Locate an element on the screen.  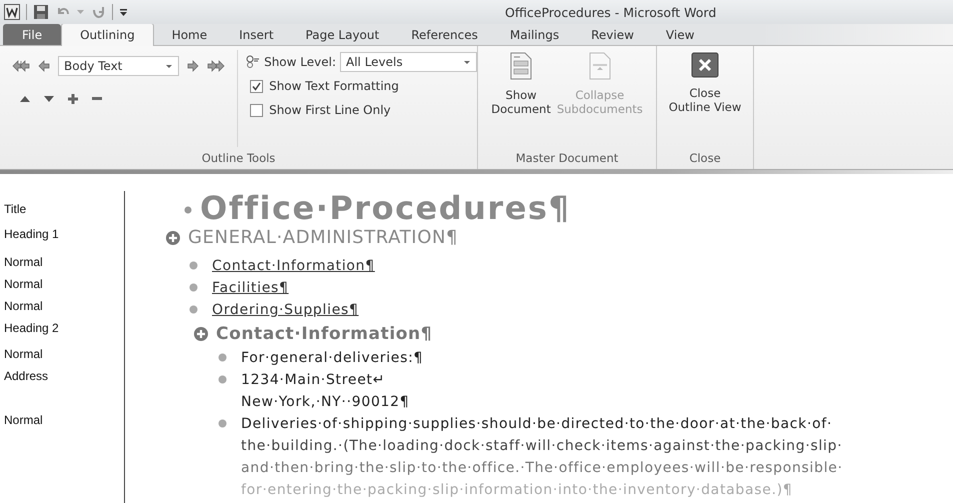
ribbon-tab: View is located at coordinates (680, 34).